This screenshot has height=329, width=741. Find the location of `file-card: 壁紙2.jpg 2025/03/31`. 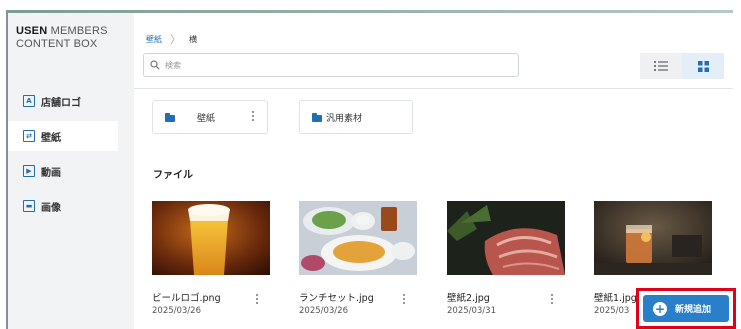

file-card: 壁紙2.jpg 2025/03/31 is located at coordinates (506, 261).